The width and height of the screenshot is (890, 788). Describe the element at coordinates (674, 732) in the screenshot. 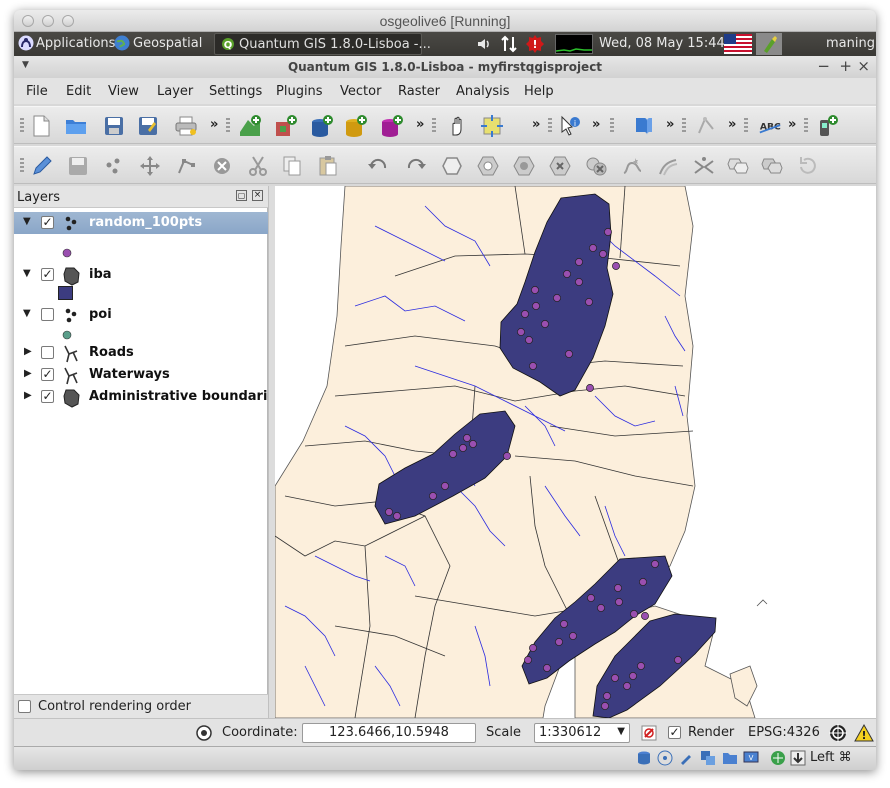

I see `render-checkbox: ✓` at that location.